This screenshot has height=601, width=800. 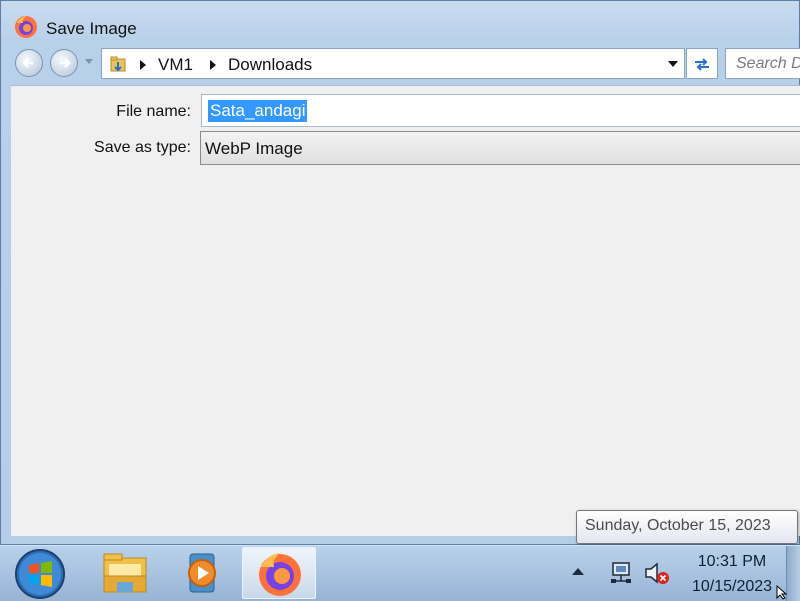 What do you see at coordinates (393, 63) in the screenshot?
I see `address-bar: VM1 Downloads` at bounding box center [393, 63].